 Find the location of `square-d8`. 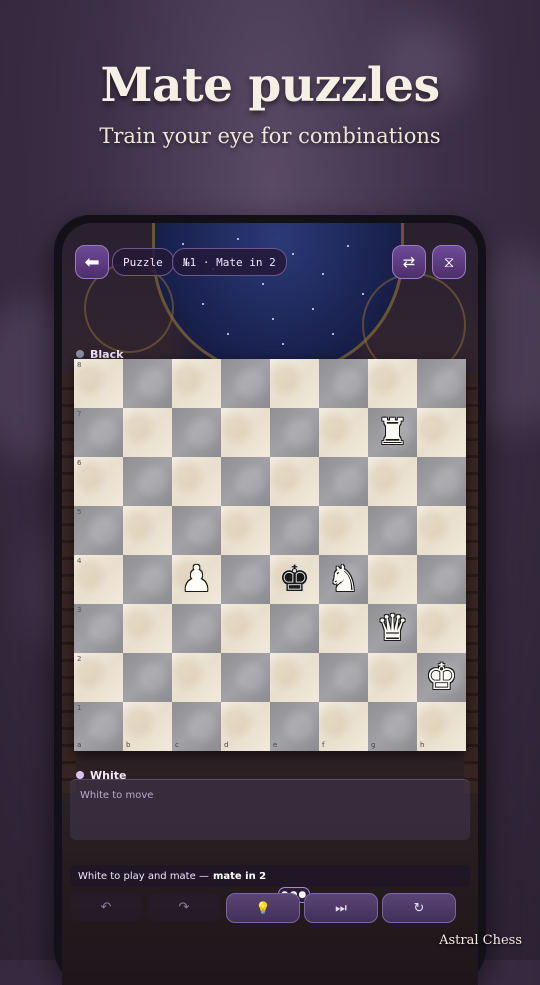

square-d8 is located at coordinates (245, 383).